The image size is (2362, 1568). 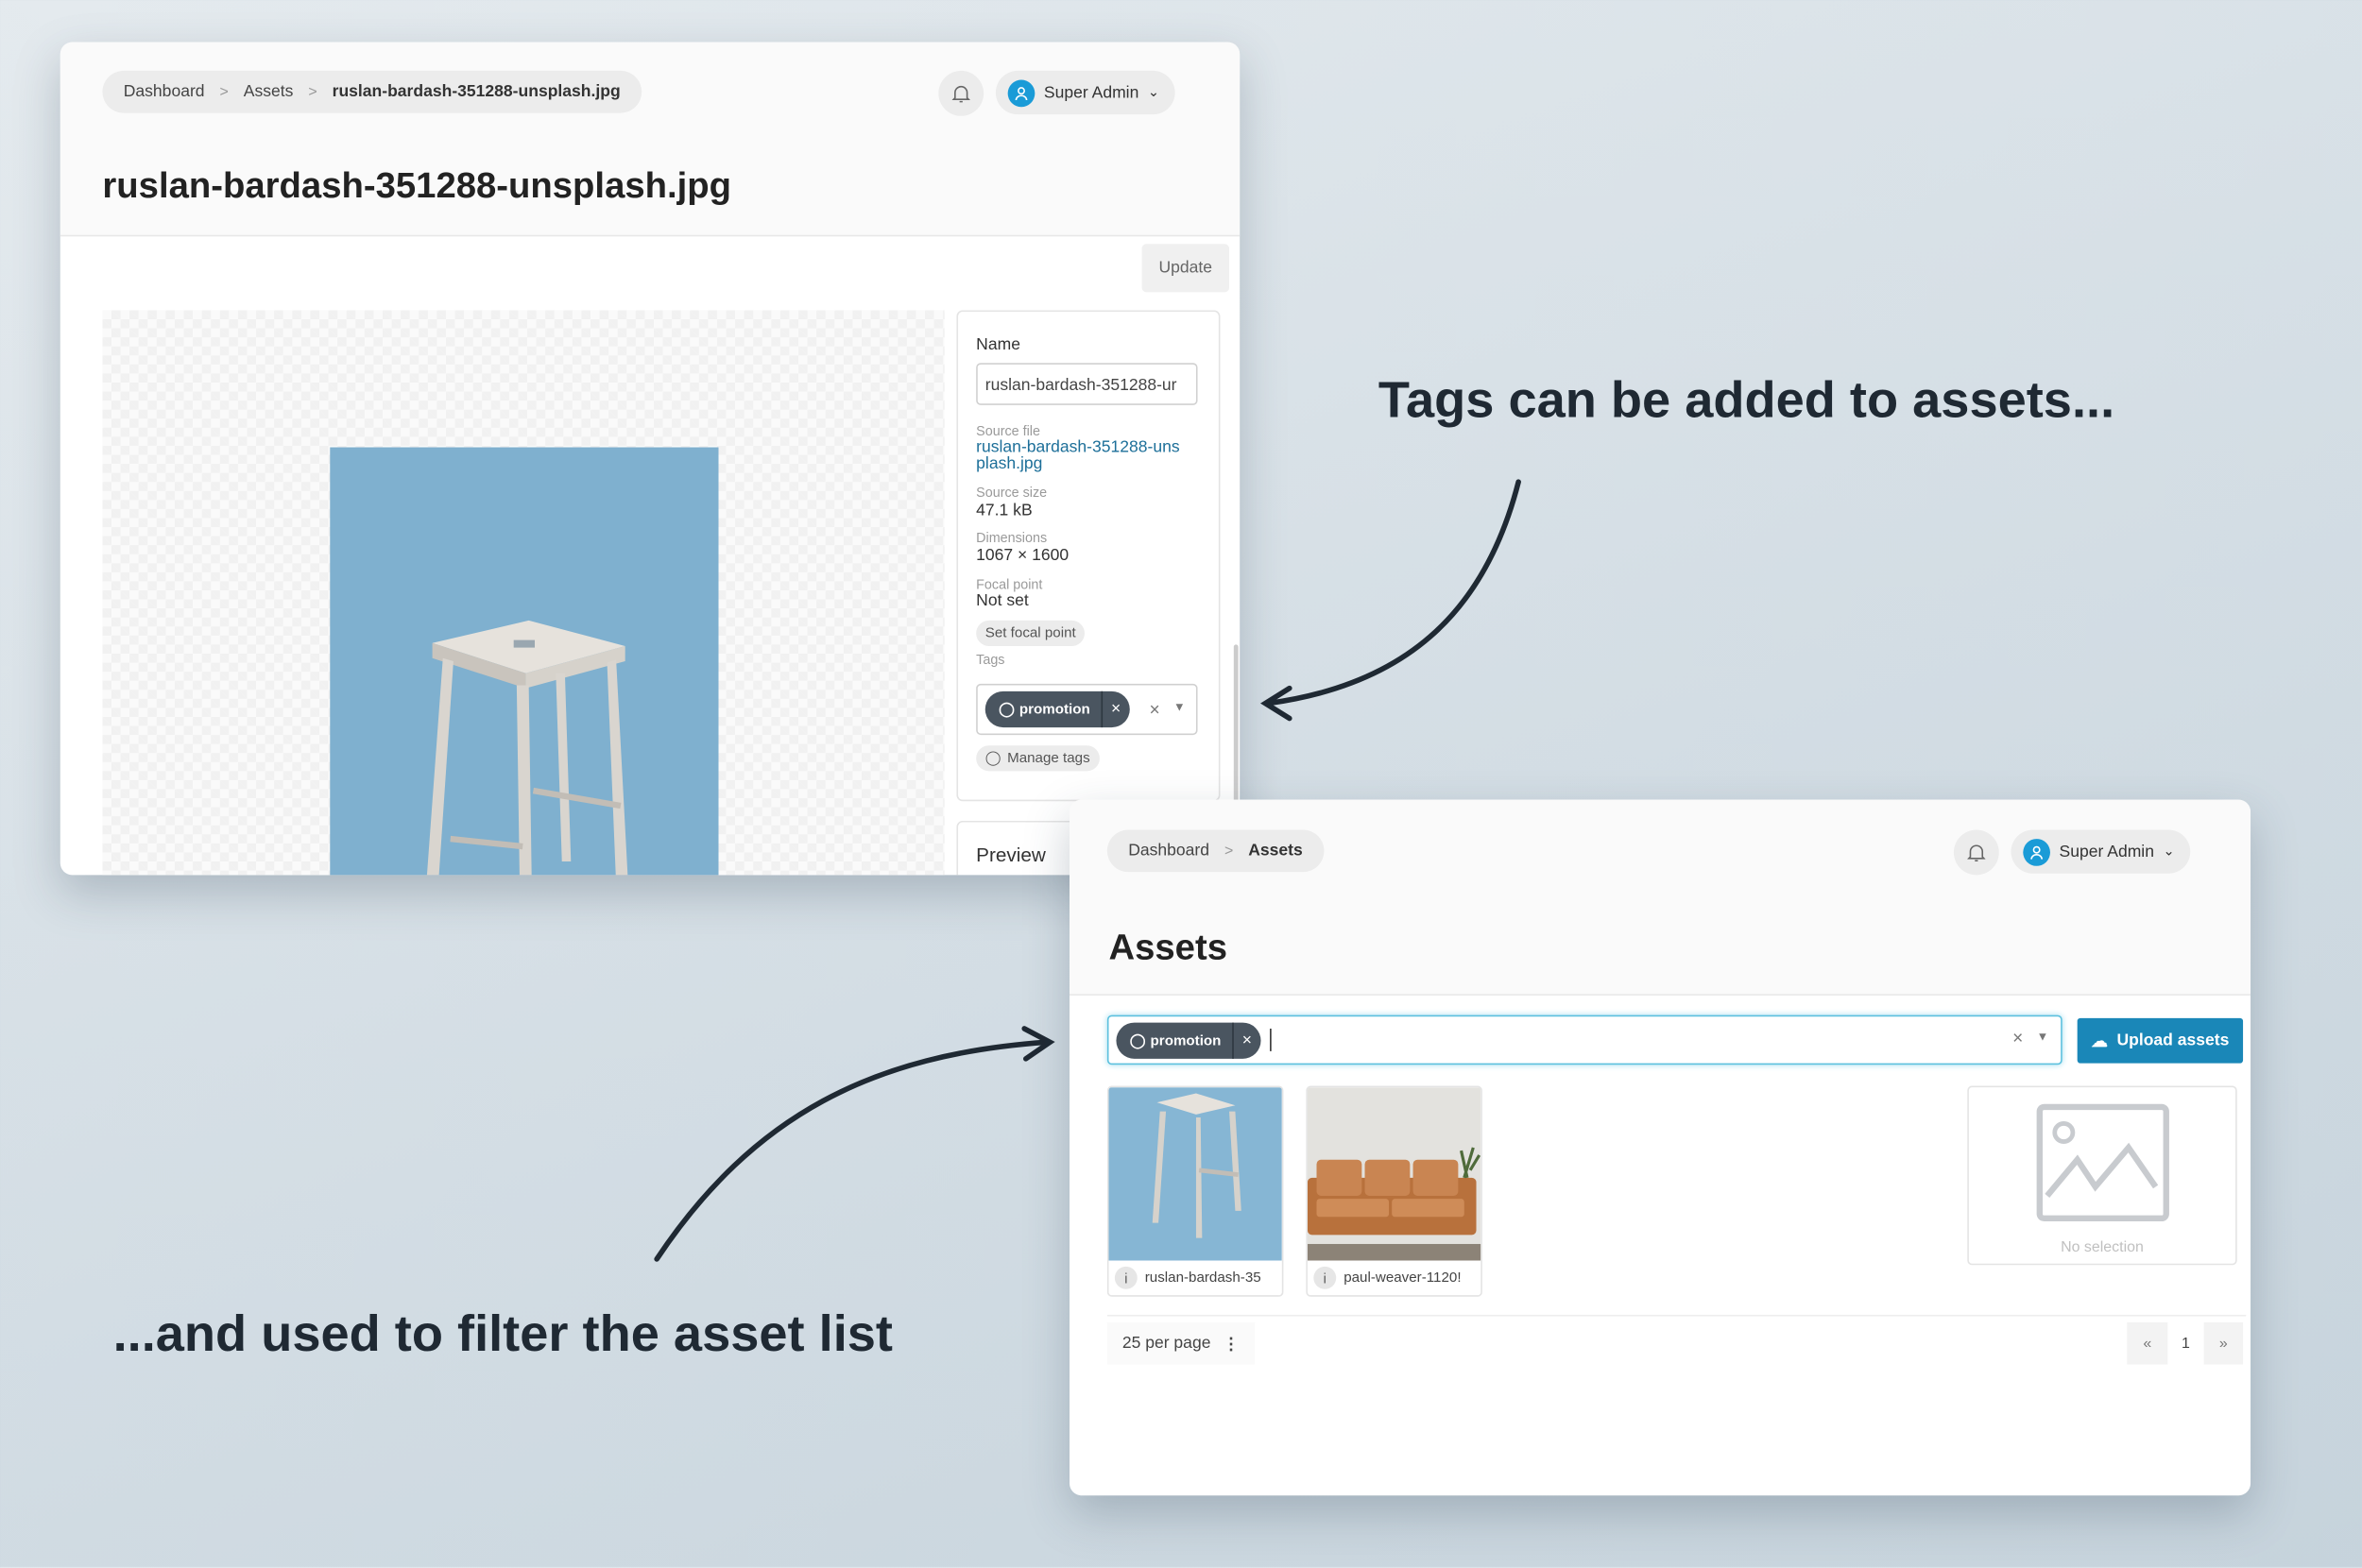 I want to click on tag-filter-input: ◯ promotion × × ▼, so click(x=1584, y=1039).